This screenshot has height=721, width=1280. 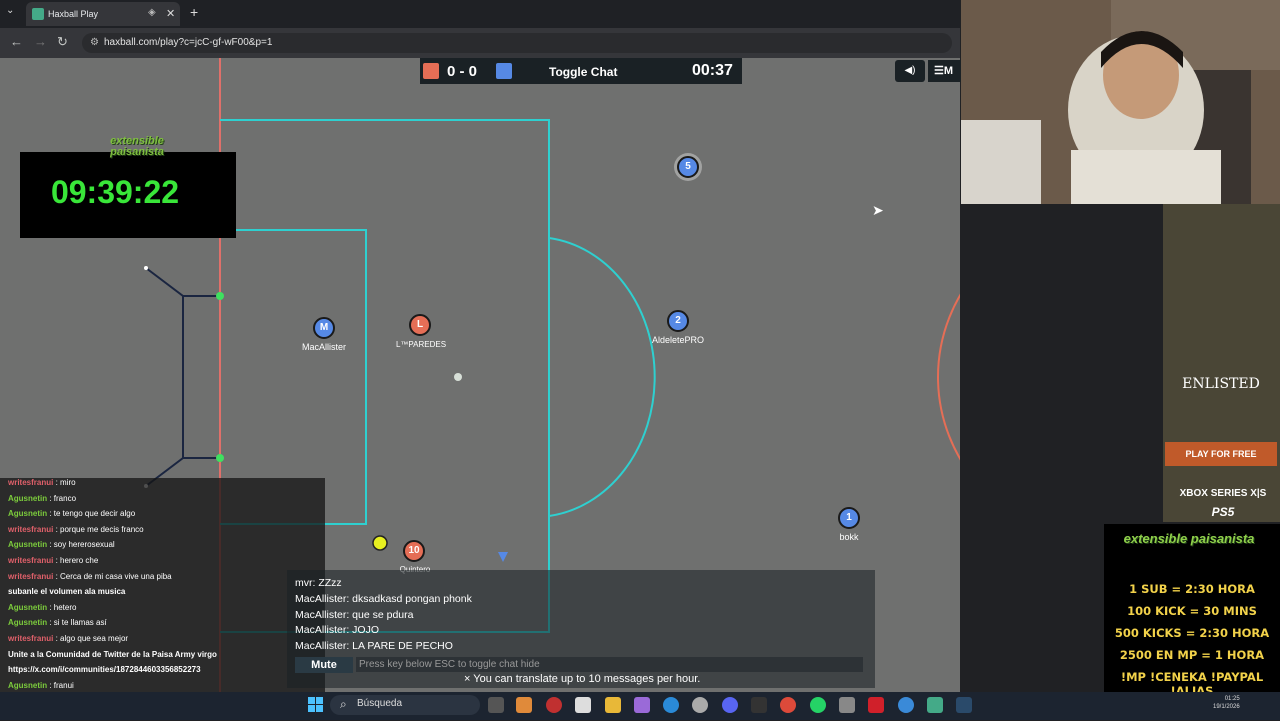 I want to click on chat-text: miro, so click(x=68, y=482).